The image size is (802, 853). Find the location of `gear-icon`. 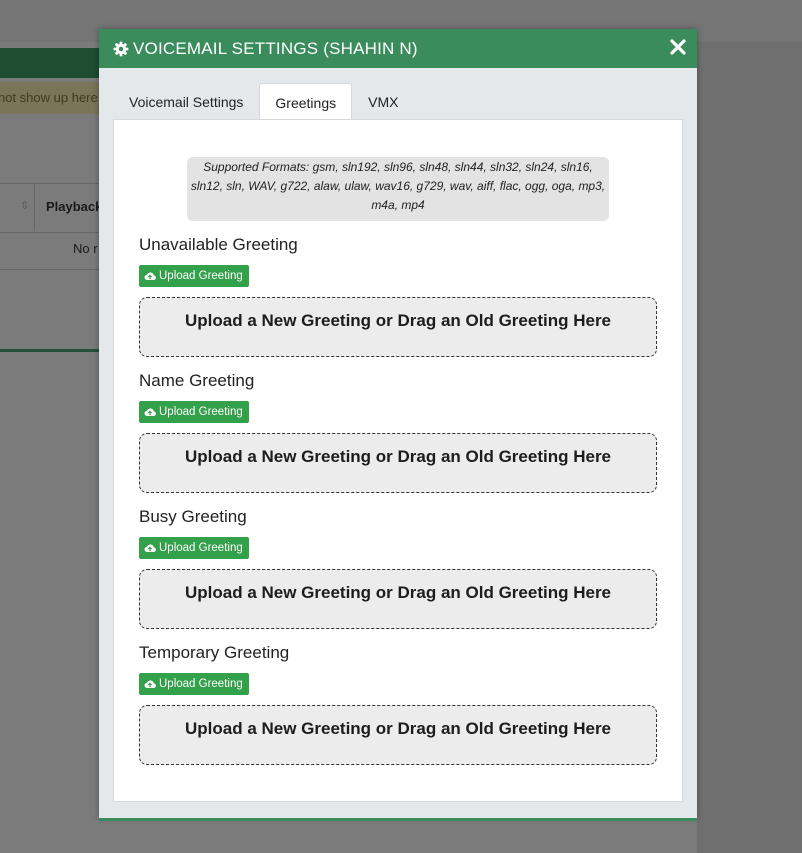

gear-icon is located at coordinates (121, 49).